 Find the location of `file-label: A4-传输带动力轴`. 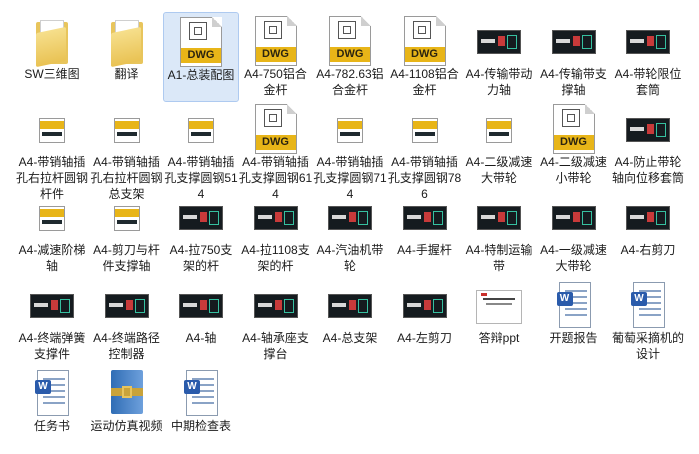

file-label: A4-传输带动力轴 is located at coordinates (499, 82).